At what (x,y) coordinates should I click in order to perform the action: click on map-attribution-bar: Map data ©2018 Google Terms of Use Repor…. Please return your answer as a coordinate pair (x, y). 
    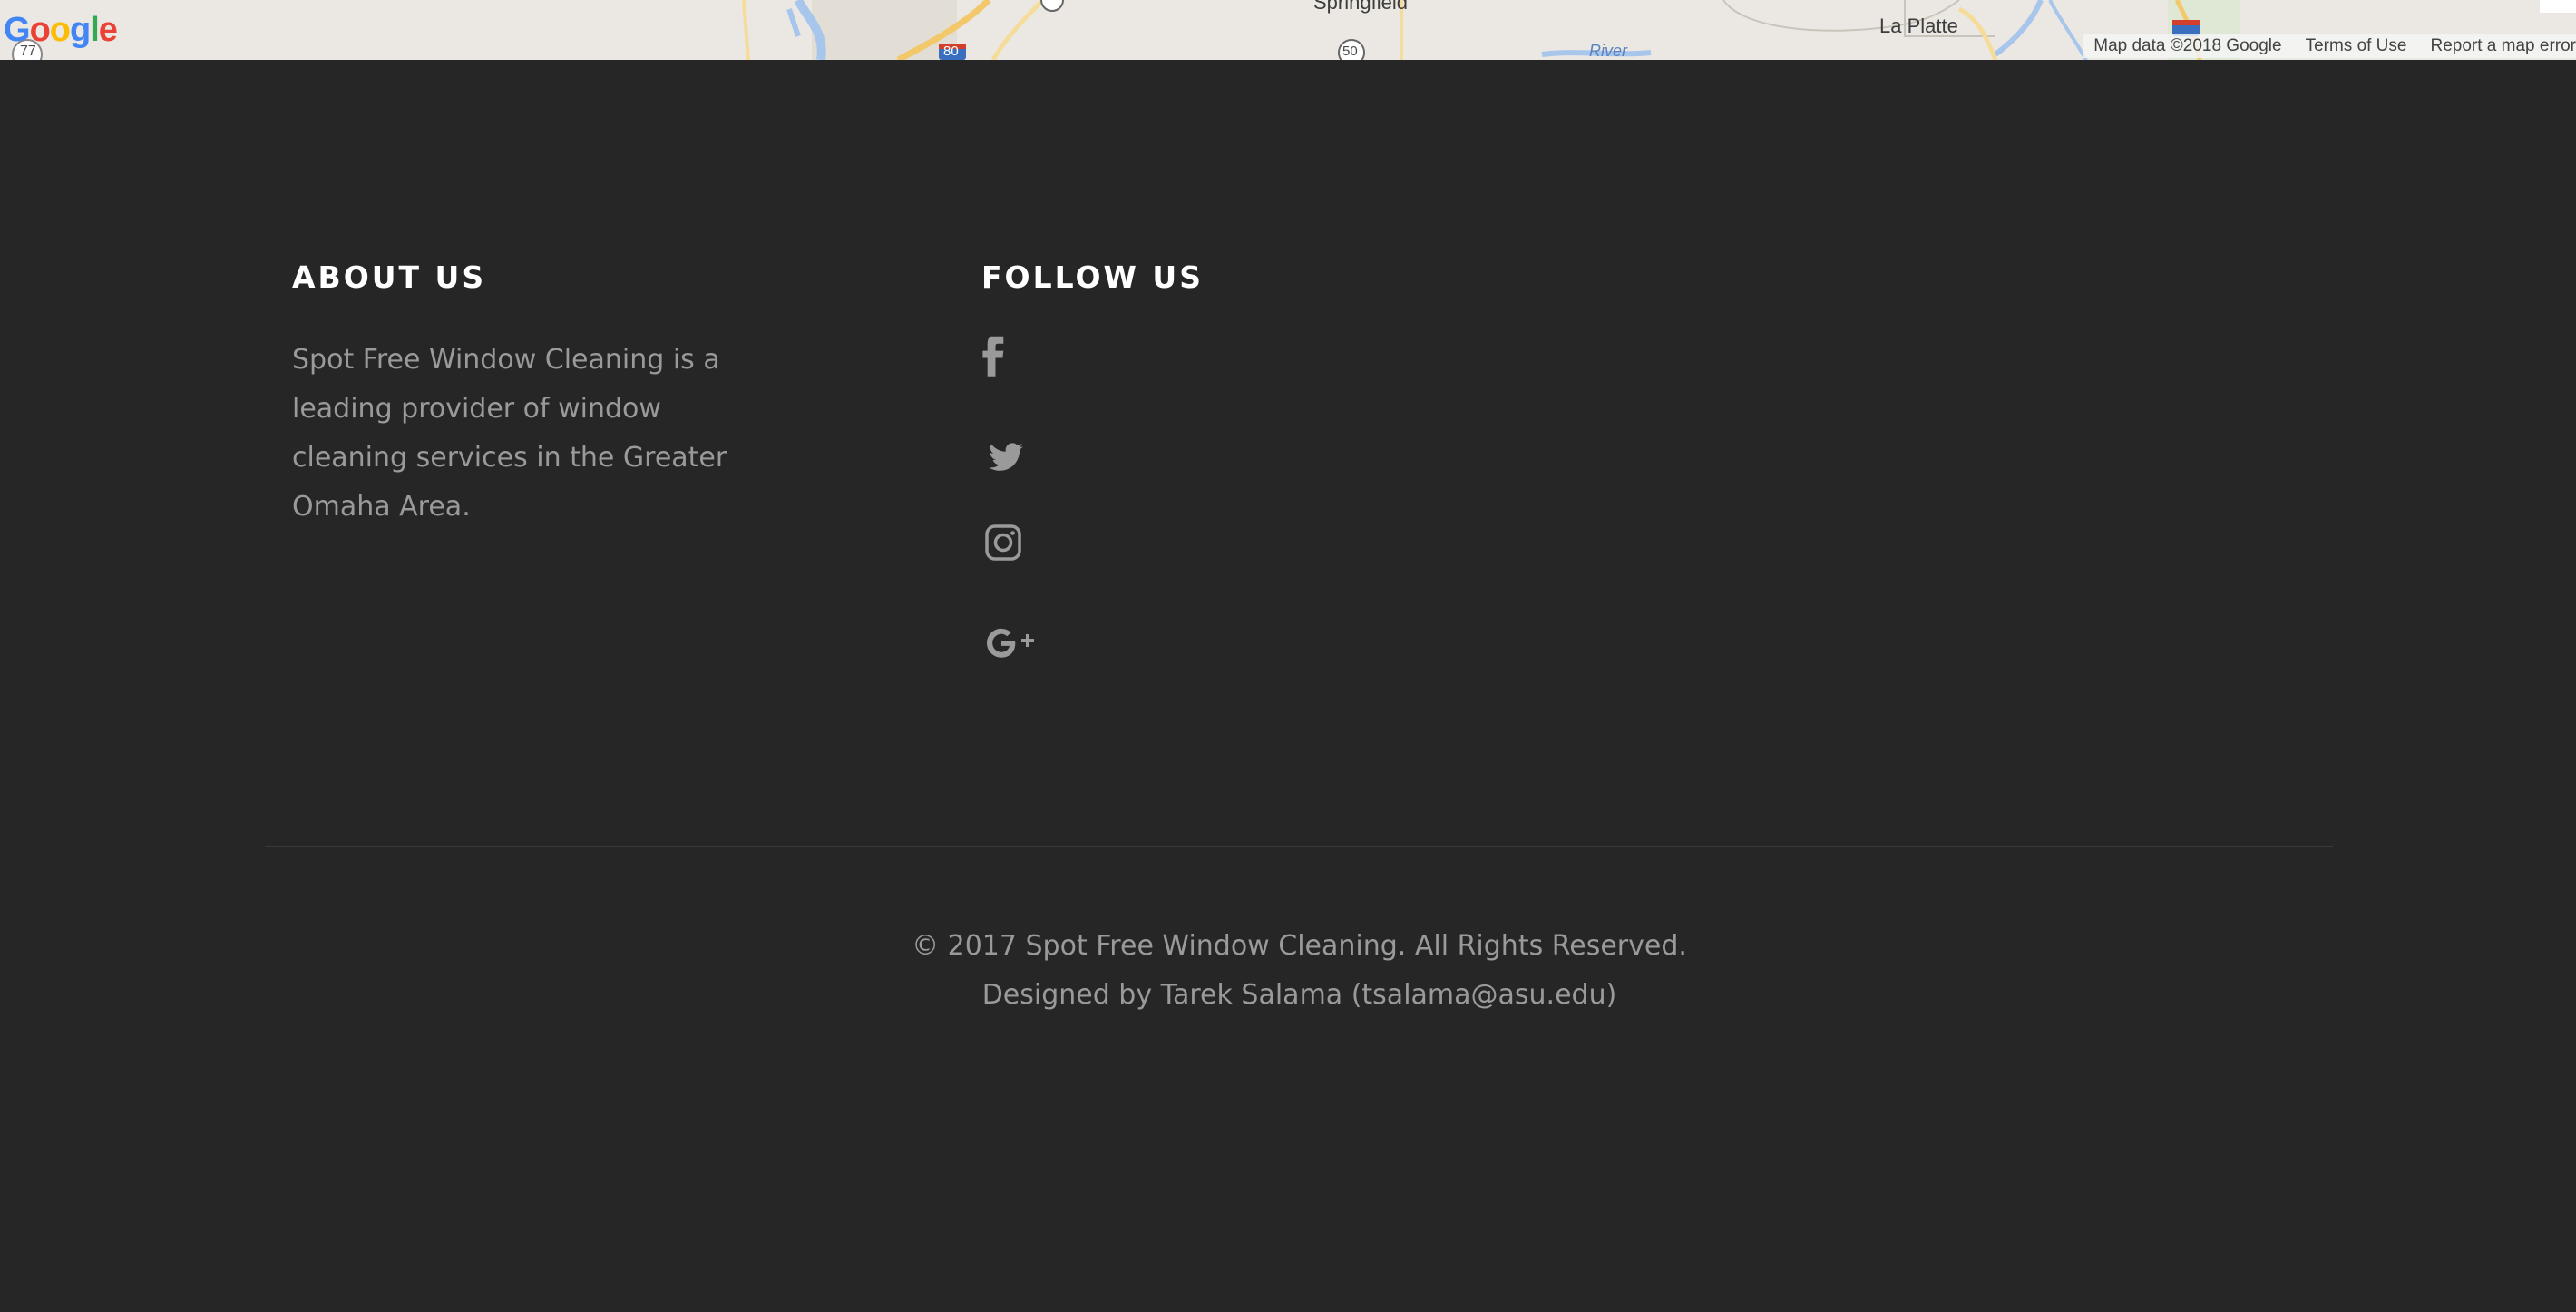
    Looking at the image, I should click on (2329, 46).